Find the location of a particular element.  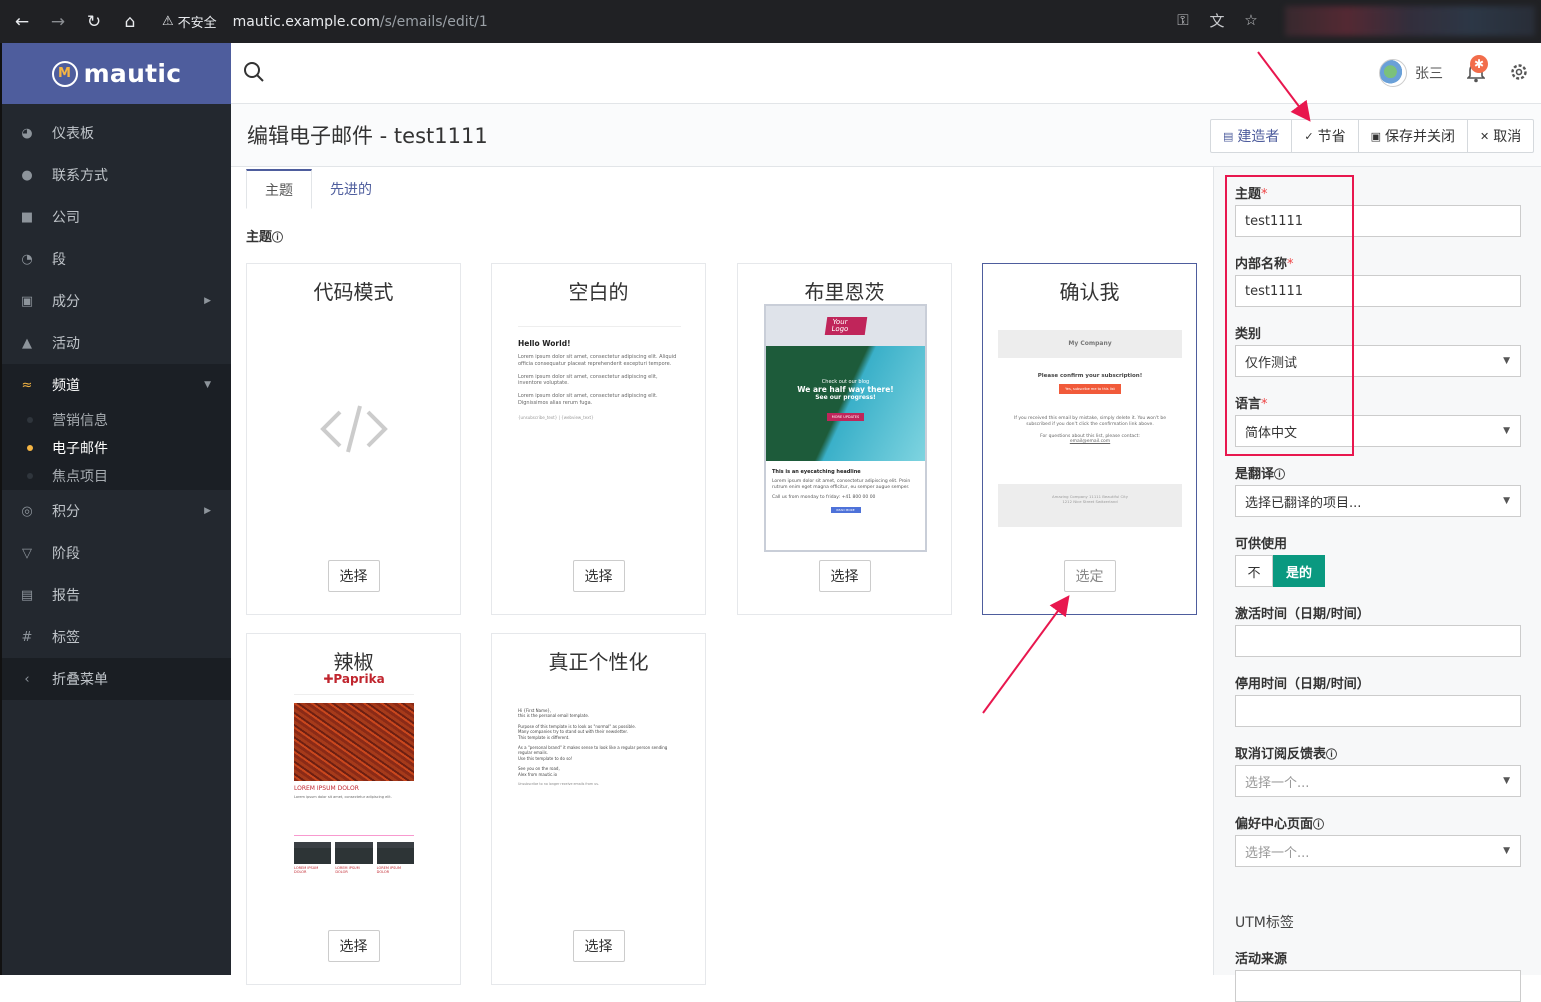

url-path: /s/emails/edit/1 is located at coordinates (433, 21).